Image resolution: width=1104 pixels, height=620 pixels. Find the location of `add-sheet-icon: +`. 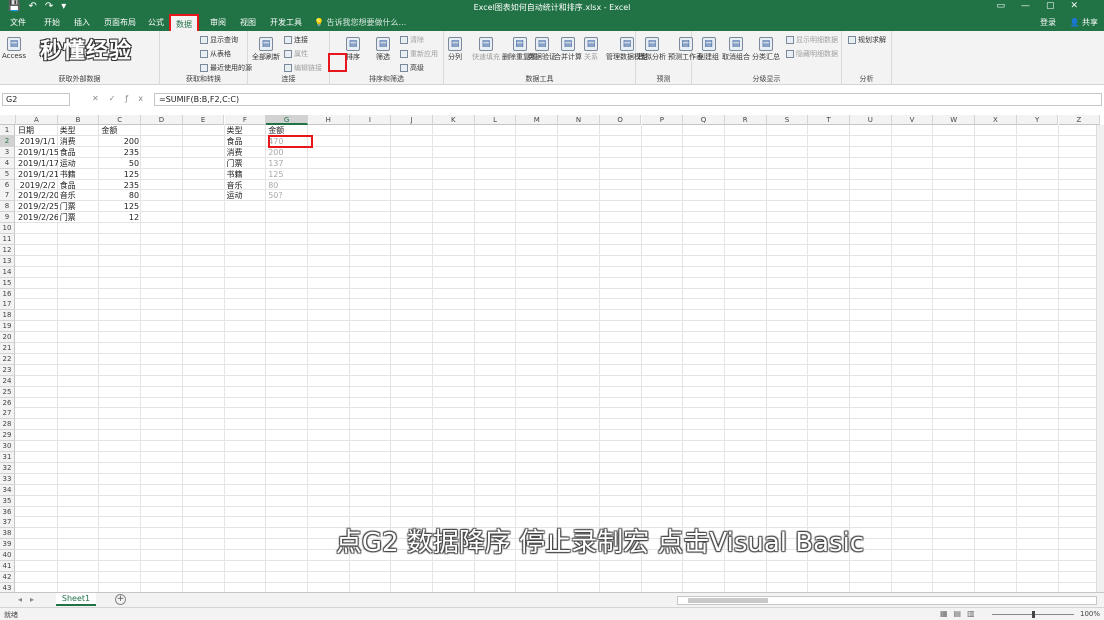

add-sheet-icon: + is located at coordinates (120, 599).